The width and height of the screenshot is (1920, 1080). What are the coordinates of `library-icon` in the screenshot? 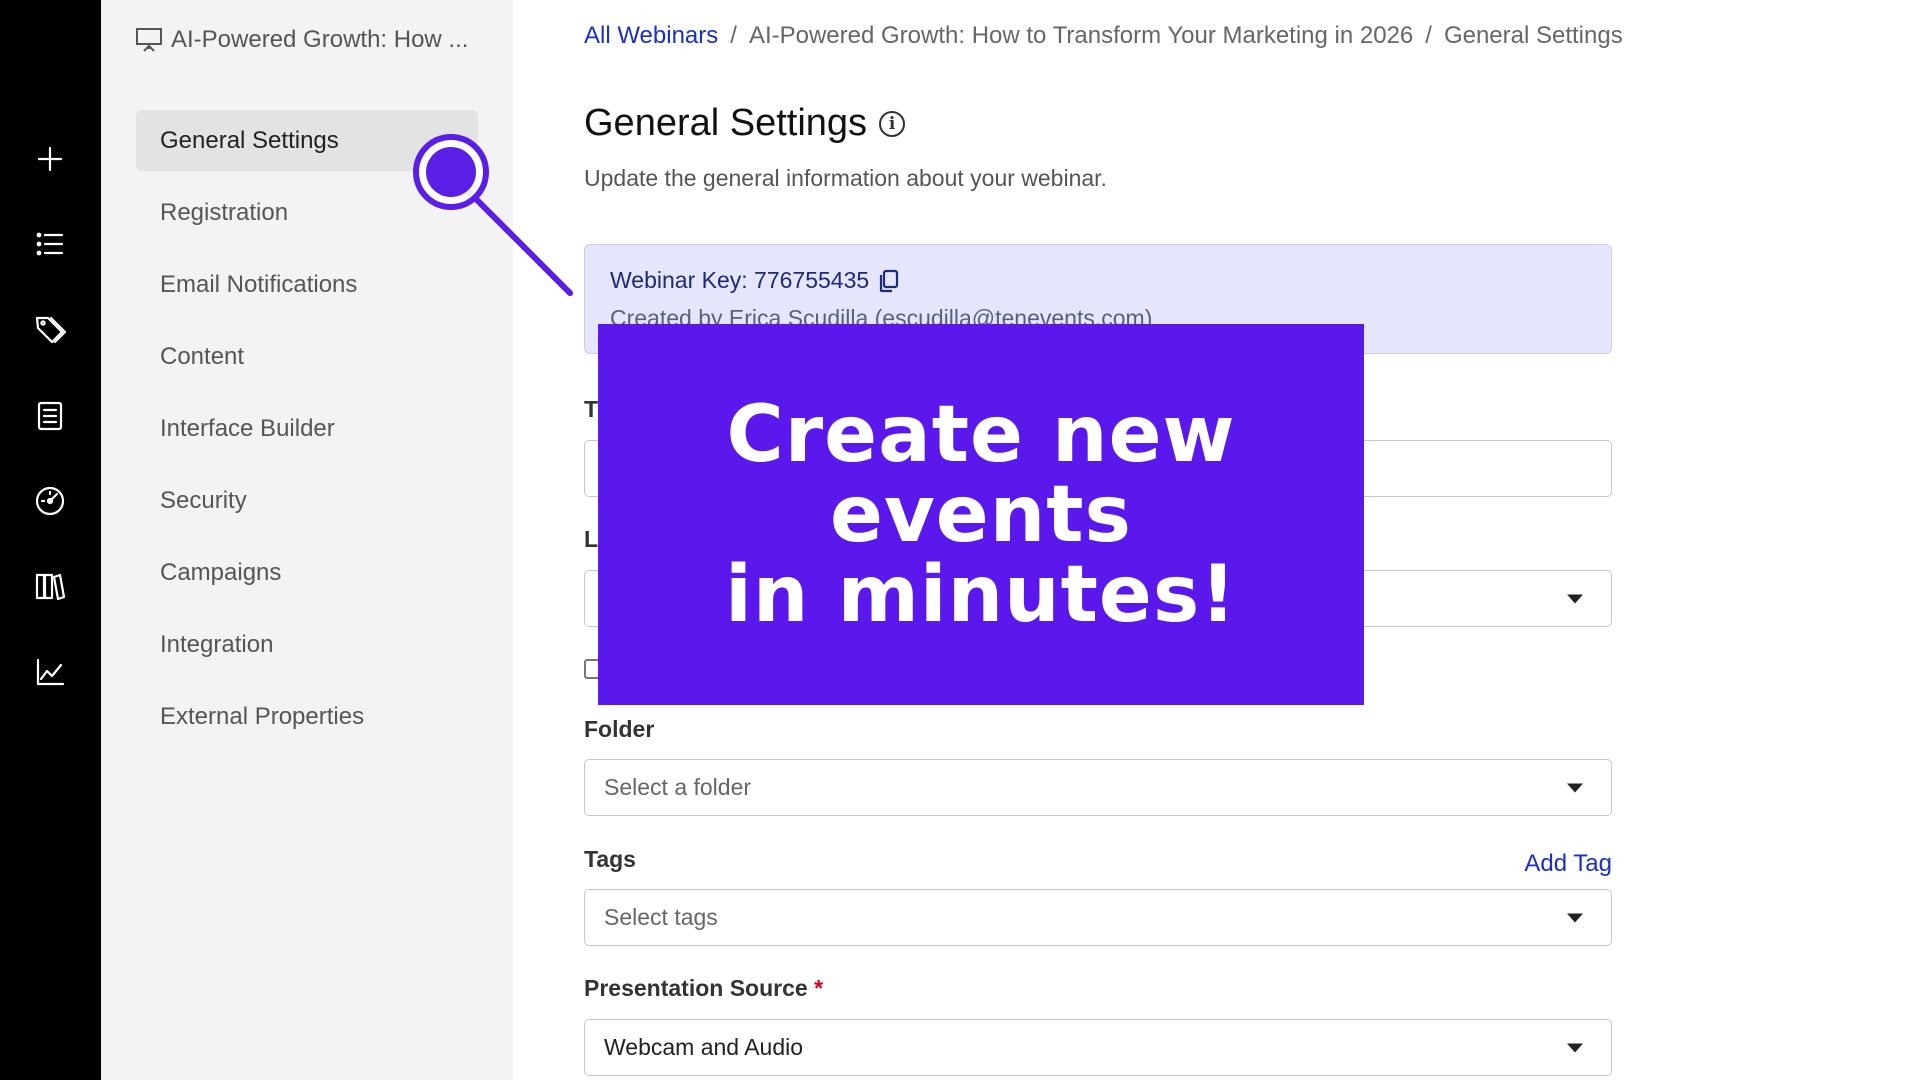 It's located at (50, 586).